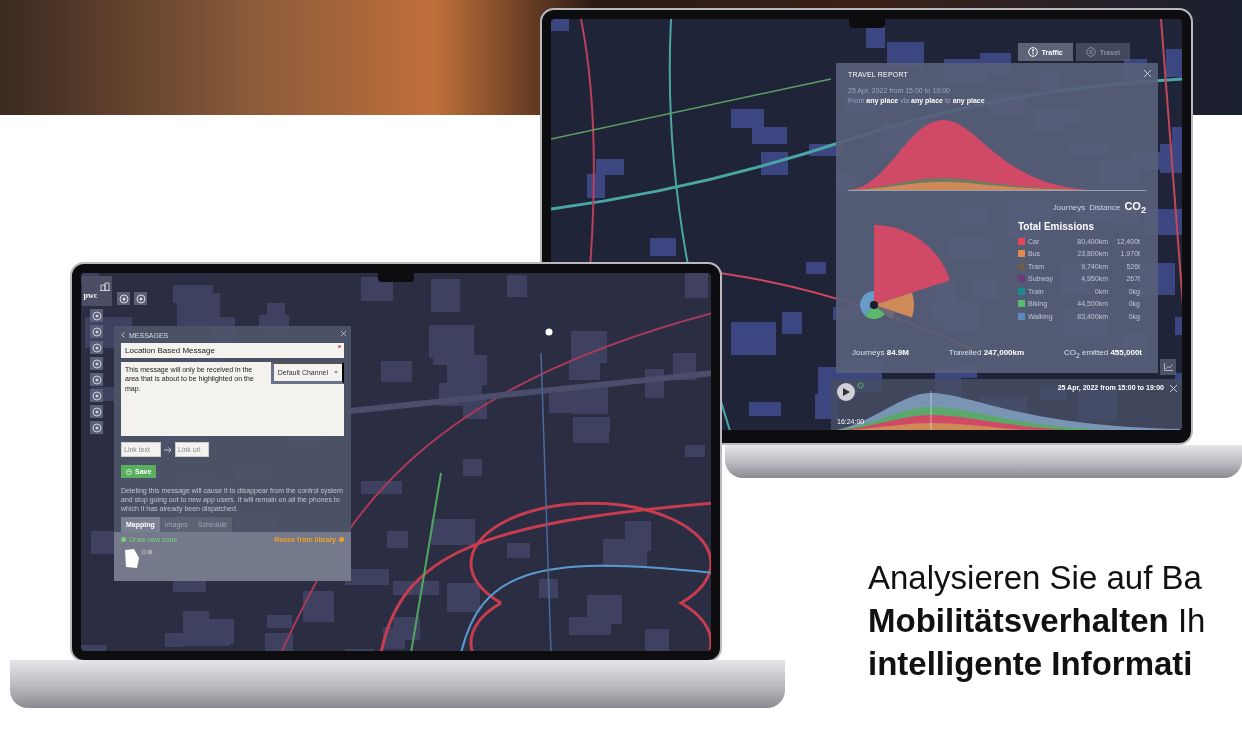 The width and height of the screenshot is (1242, 731). I want to click on line-chart-icon, so click(1168, 367).